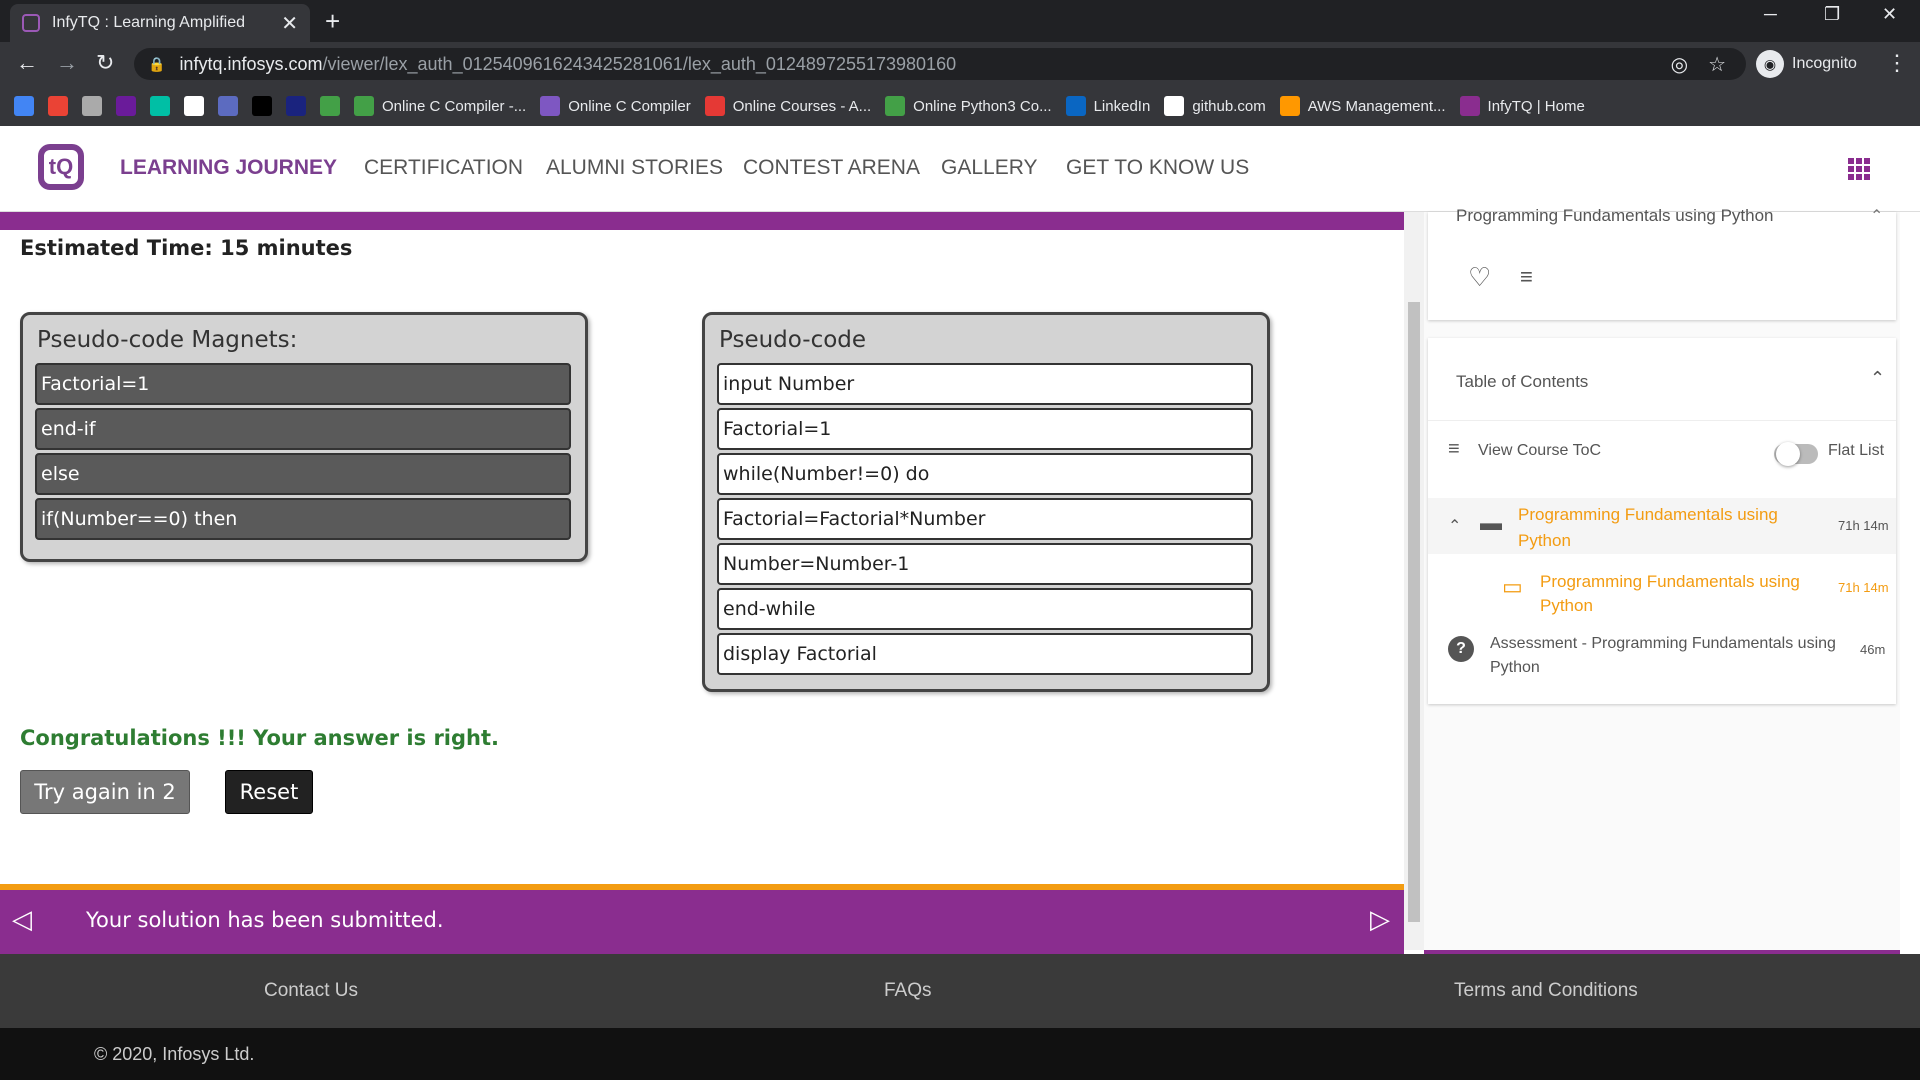 The height and width of the screenshot is (1080, 1920). I want to click on code-line: Factorial=Factorial*Number, so click(985, 519).